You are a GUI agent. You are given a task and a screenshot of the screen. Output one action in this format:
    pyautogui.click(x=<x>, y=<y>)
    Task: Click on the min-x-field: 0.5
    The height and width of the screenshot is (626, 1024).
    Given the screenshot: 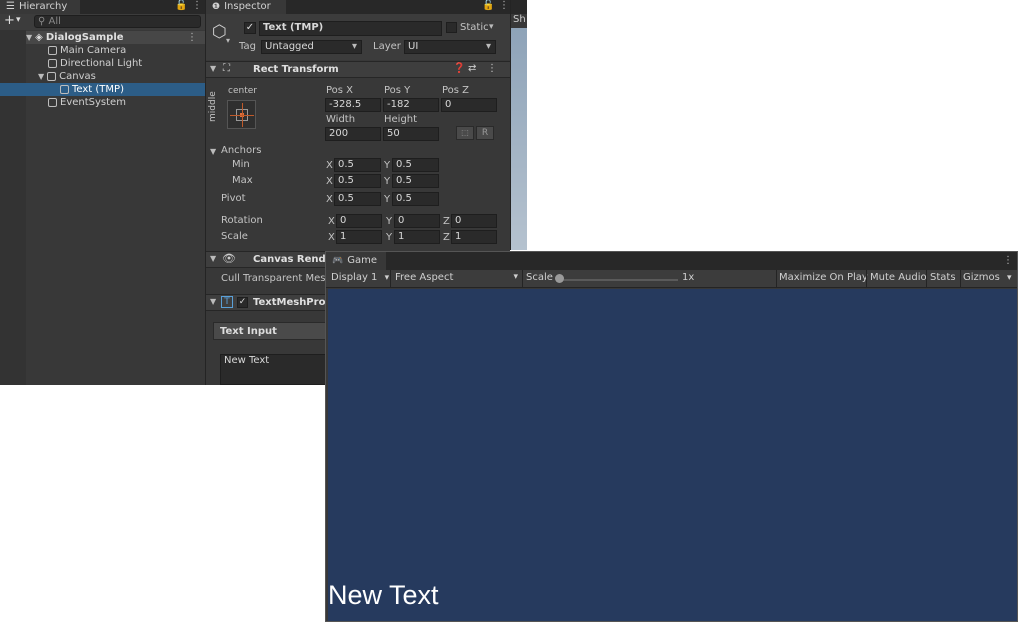 What is the action you would take?
    pyautogui.click(x=357, y=165)
    